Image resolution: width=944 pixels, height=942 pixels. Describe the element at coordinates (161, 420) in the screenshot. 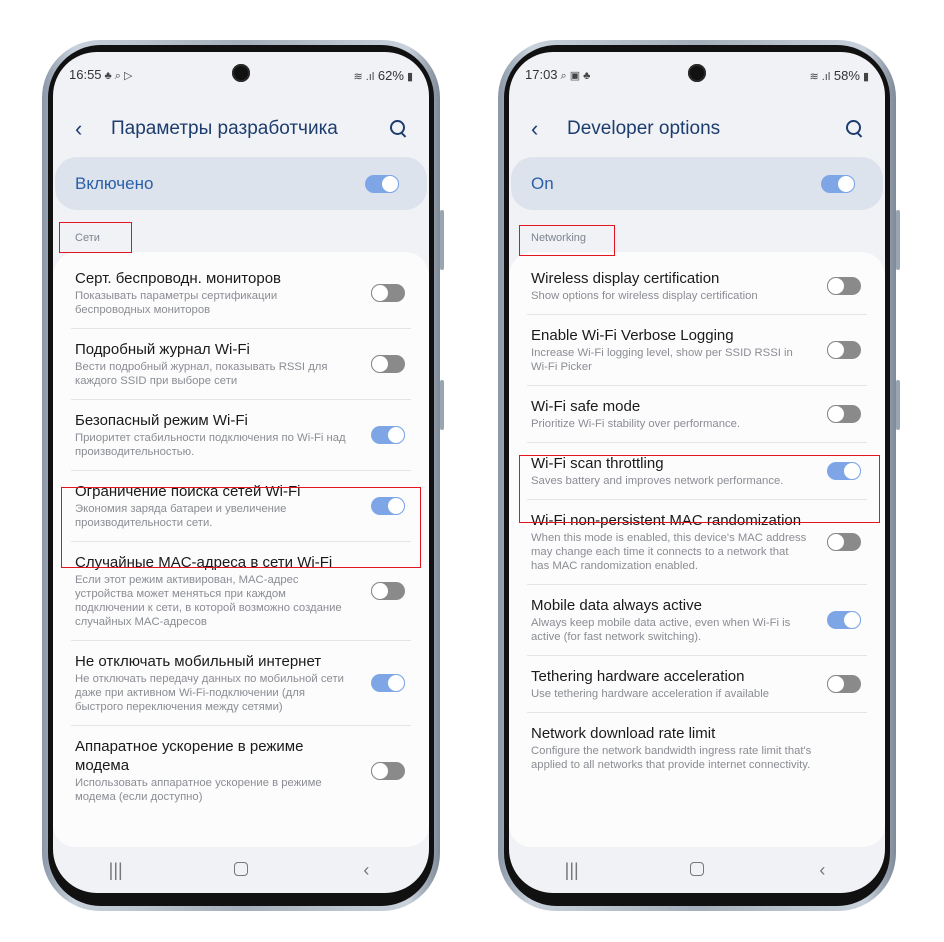

I see `setting-title: Безопасный режим Wi-Fi` at that location.